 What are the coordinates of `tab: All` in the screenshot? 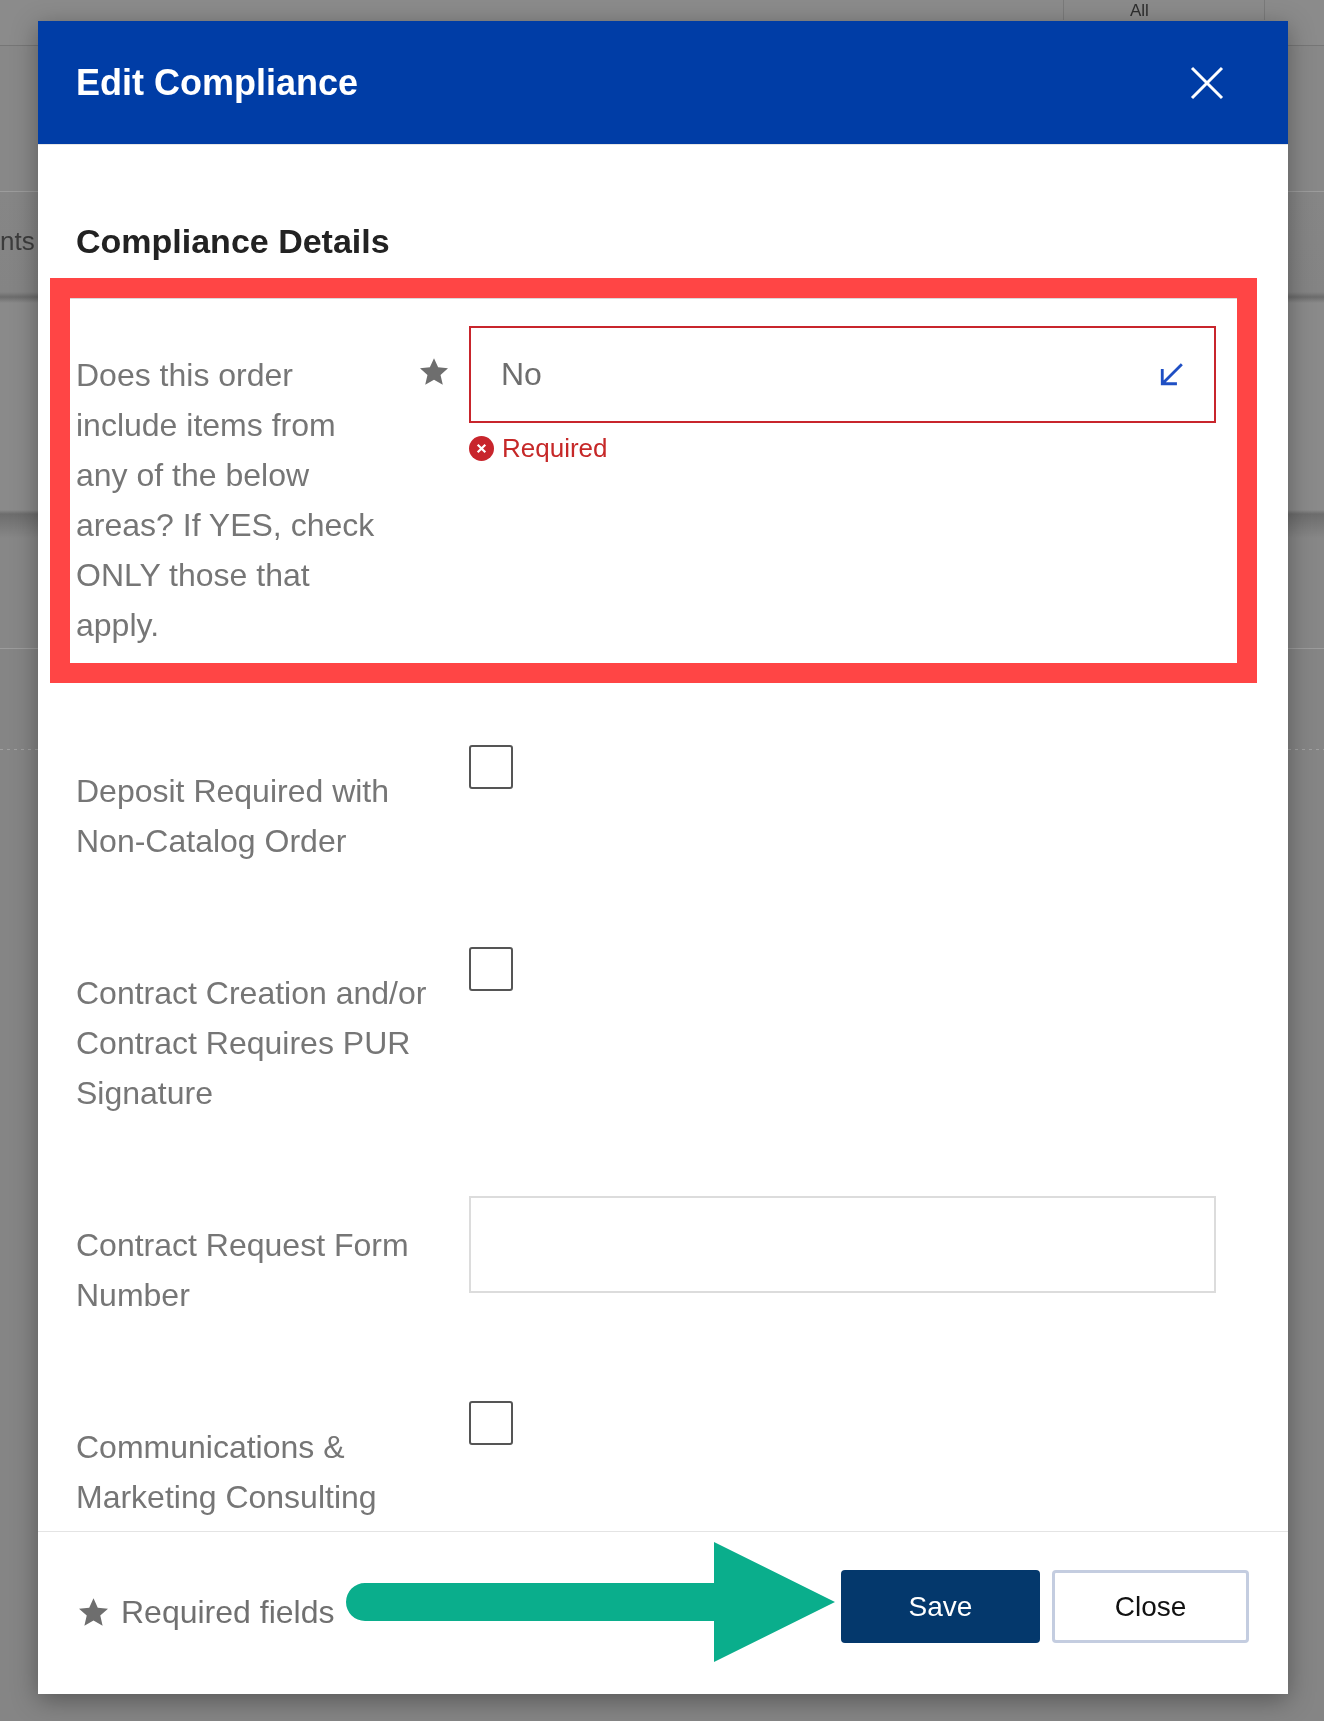 It's located at (1164, 10).